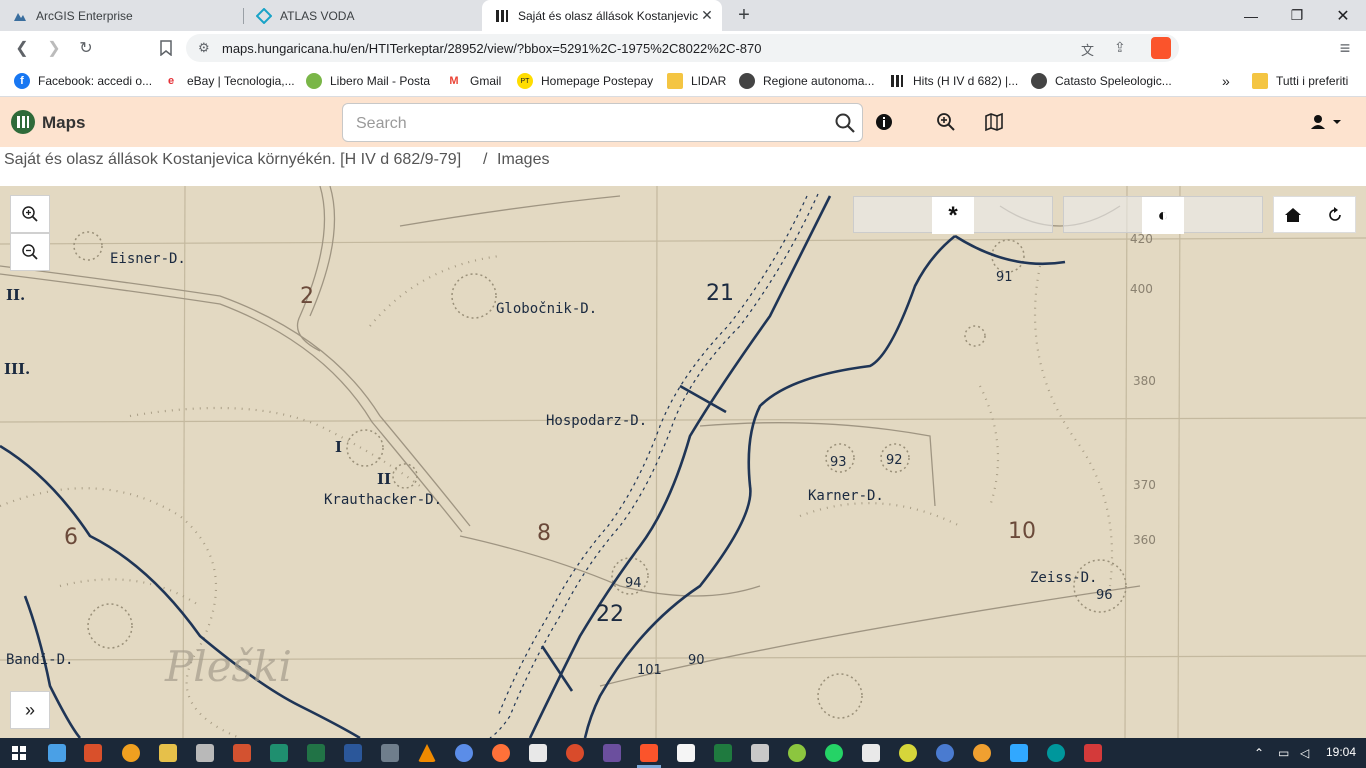 The image size is (1366, 768). What do you see at coordinates (1087, 49) in the screenshot?
I see `translate-icon: 文` at bounding box center [1087, 49].